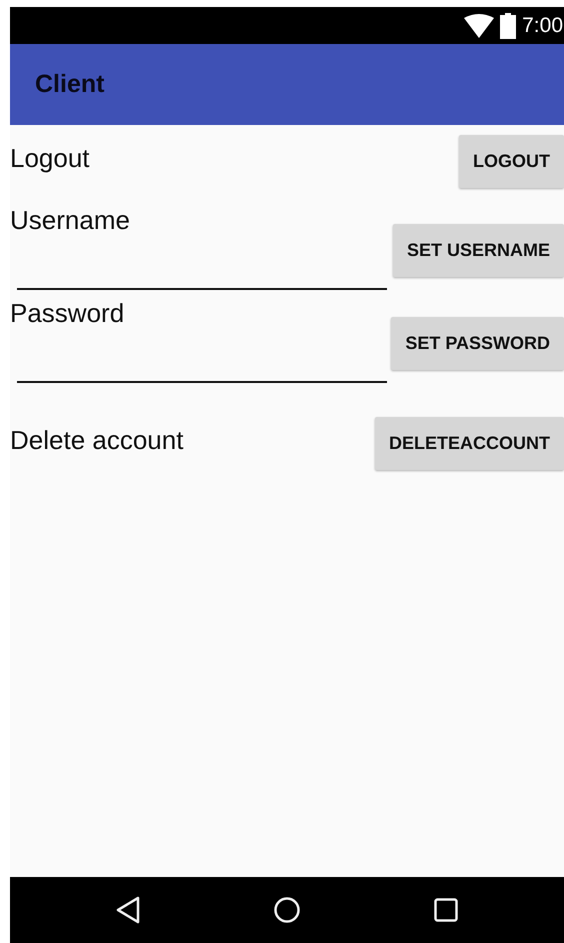 This screenshot has width=564, height=943. What do you see at coordinates (50, 158) in the screenshot?
I see `row-label: Logout` at bounding box center [50, 158].